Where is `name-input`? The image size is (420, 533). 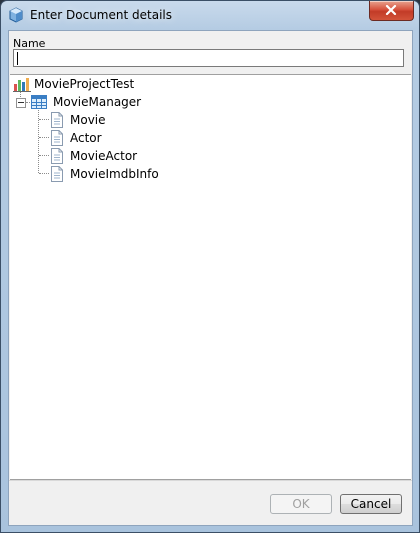
name-input is located at coordinates (208, 58).